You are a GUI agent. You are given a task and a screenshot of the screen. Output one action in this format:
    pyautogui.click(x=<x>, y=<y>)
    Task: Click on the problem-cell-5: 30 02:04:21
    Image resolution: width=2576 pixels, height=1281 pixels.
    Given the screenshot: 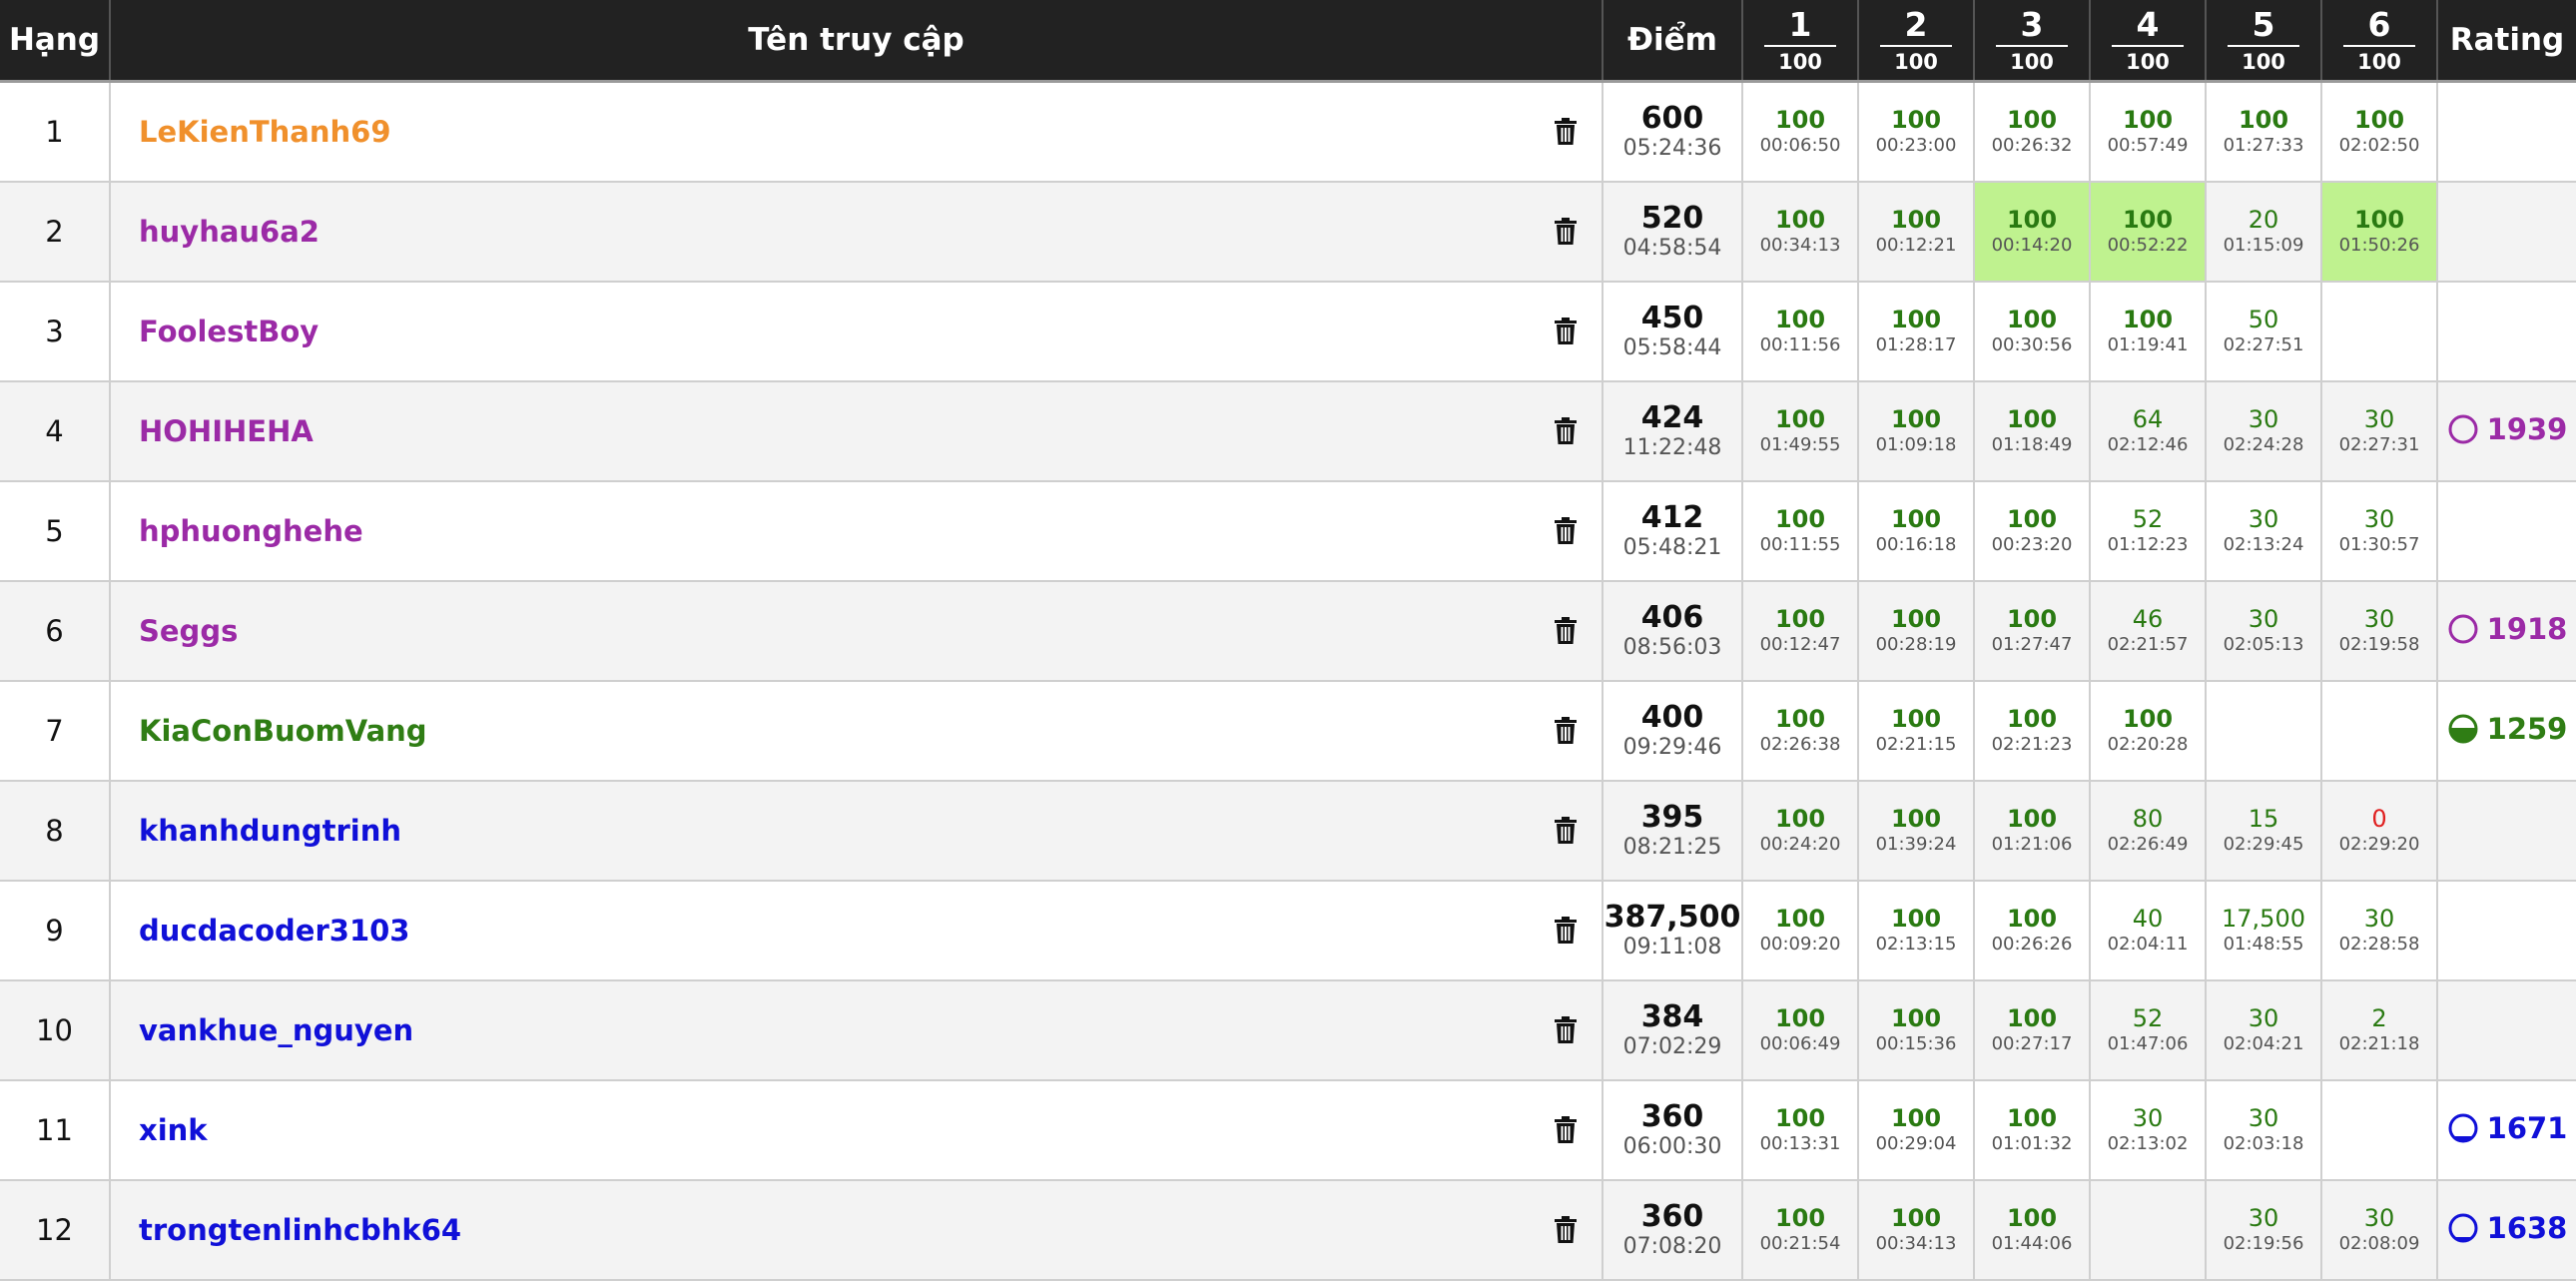 What is the action you would take?
    pyautogui.click(x=2264, y=1029)
    